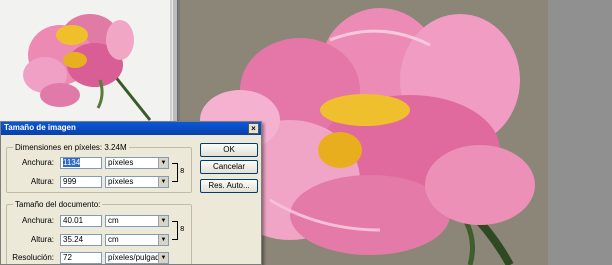 This screenshot has width=612, height=265. I want to click on resolution-value: 72, so click(67, 257).